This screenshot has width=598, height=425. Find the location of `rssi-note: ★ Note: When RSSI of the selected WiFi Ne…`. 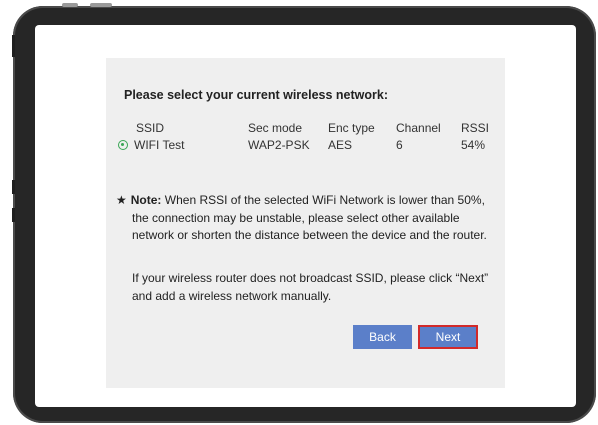

rssi-note: ★ Note: When RSSI of the selected WiFi Ne… is located at coordinates (307, 218).